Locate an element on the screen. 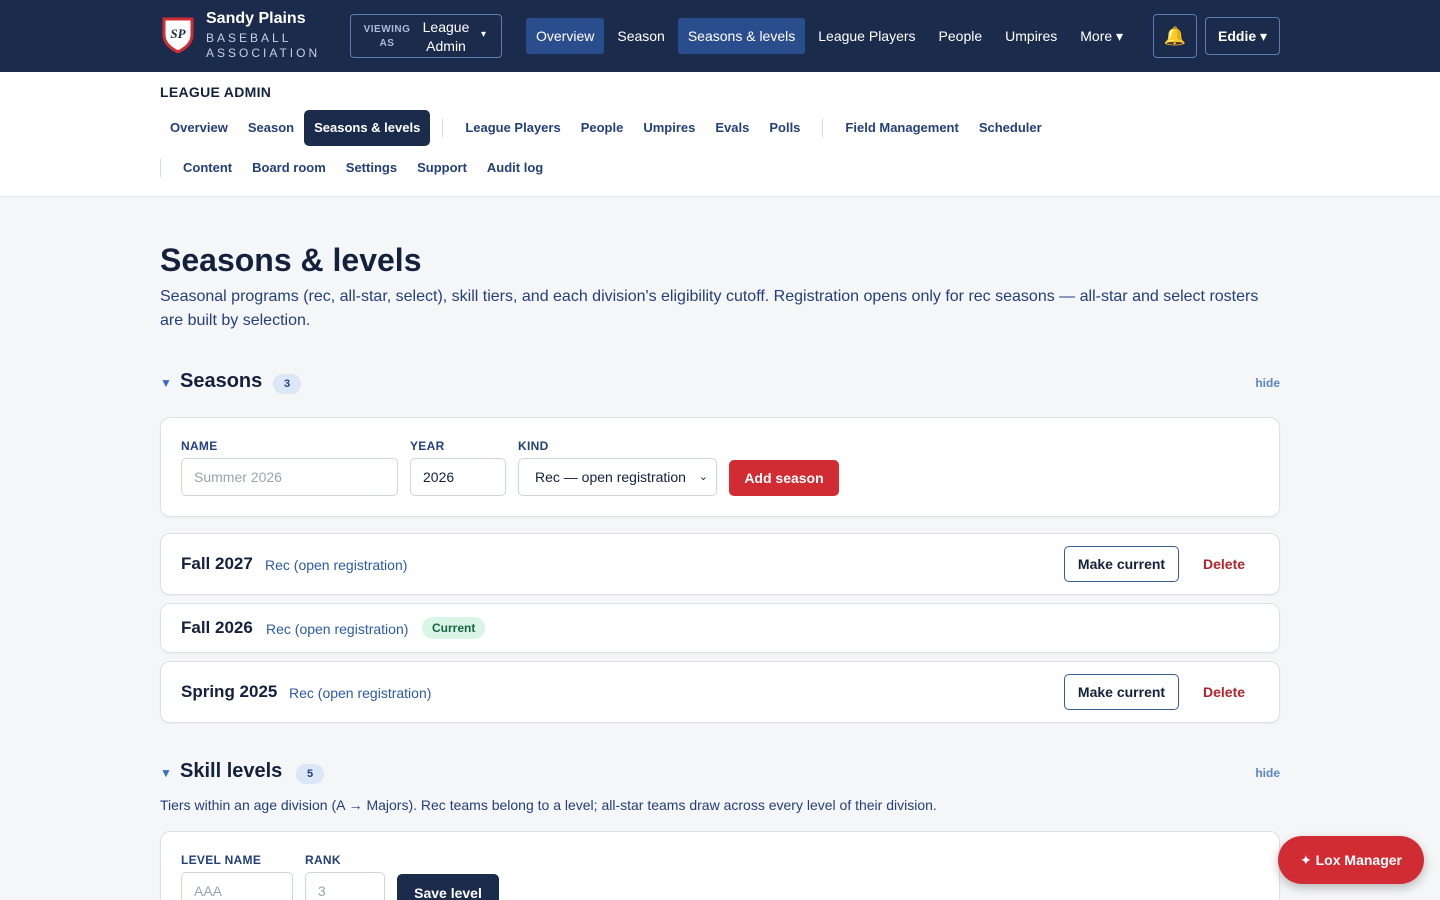 Image resolution: width=1440 pixels, height=900 pixels. season-kind-value: Rec — open registration is located at coordinates (610, 477).